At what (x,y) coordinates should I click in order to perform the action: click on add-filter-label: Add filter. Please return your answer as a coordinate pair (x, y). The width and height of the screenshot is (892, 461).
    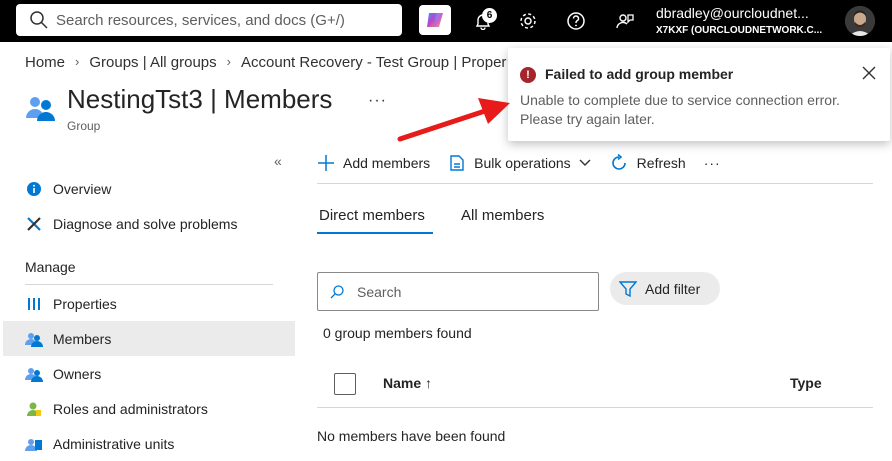
    Looking at the image, I should click on (673, 288).